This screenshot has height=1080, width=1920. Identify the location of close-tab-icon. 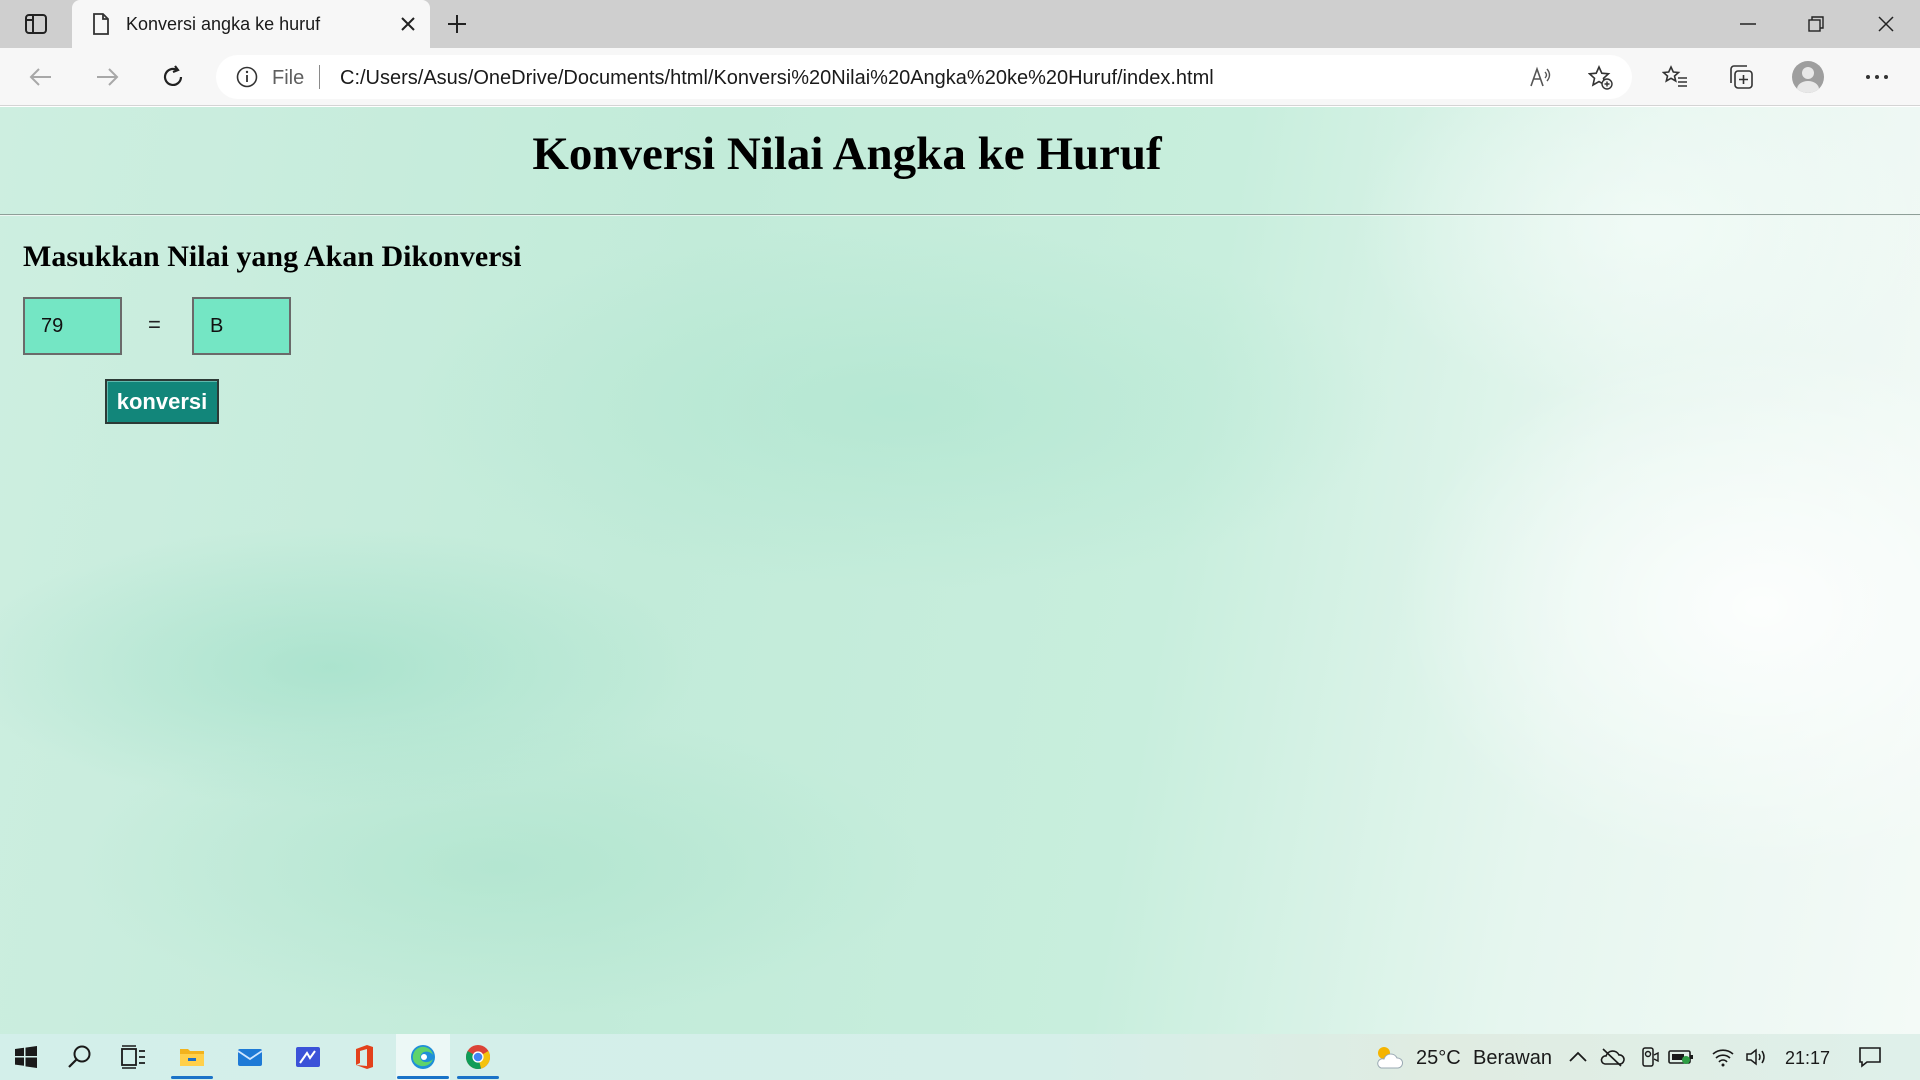
(408, 24).